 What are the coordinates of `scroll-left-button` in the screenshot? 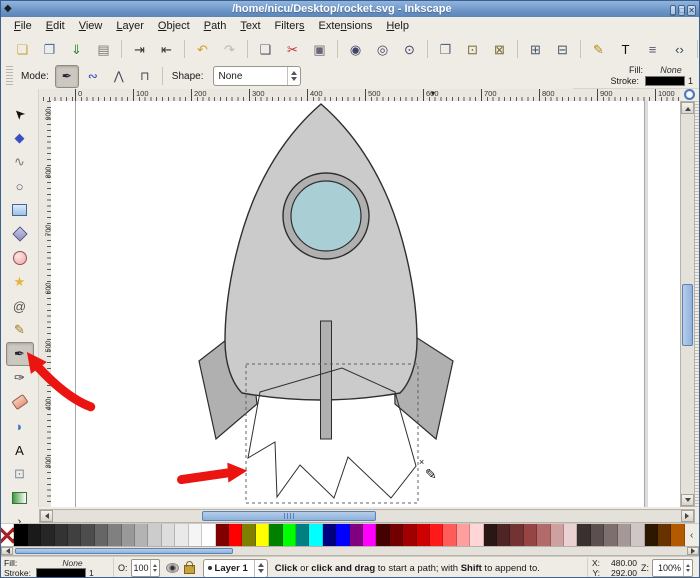 It's located at (46, 516).